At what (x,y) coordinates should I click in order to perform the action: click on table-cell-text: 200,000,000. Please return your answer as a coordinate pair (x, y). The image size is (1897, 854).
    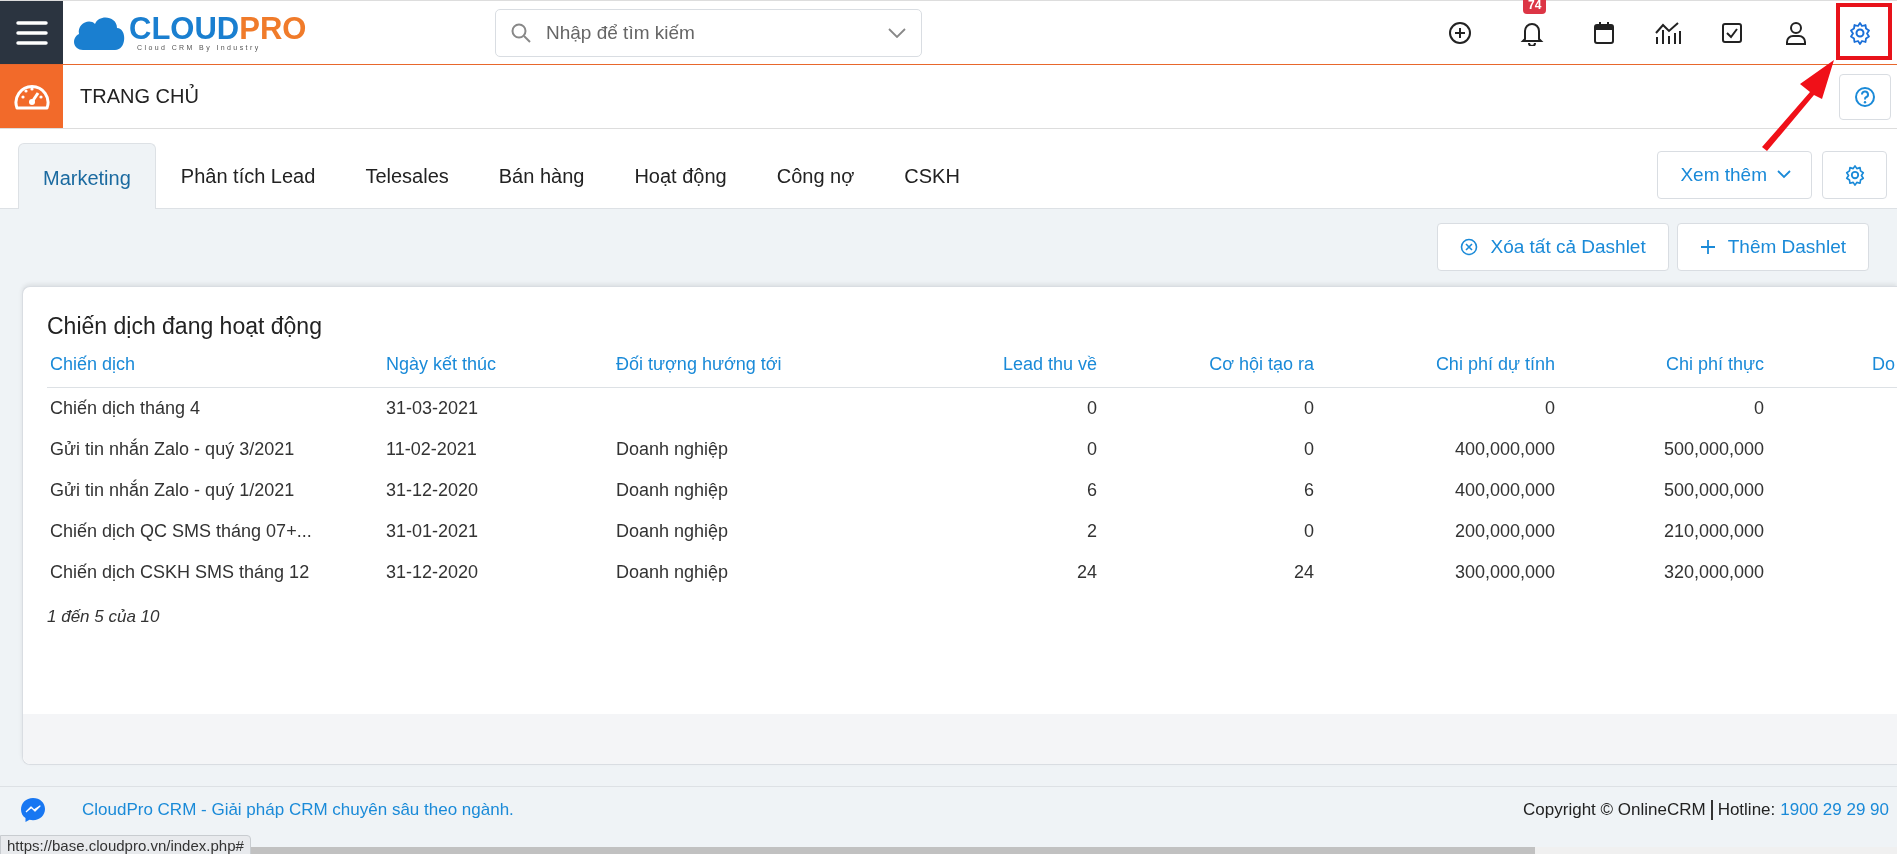
    Looking at the image, I should click on (1504, 531).